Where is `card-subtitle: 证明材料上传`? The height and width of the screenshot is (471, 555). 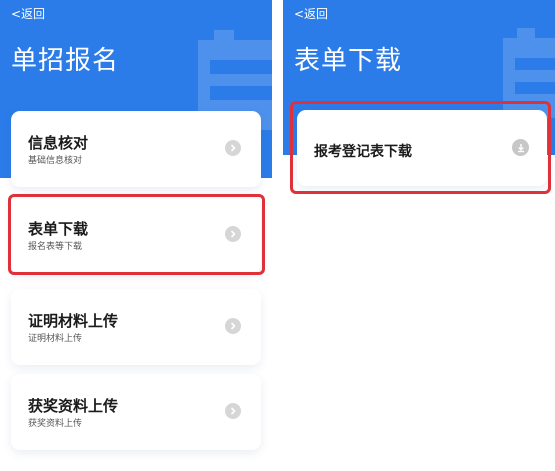 card-subtitle: 证明材料上传 is located at coordinates (55, 339).